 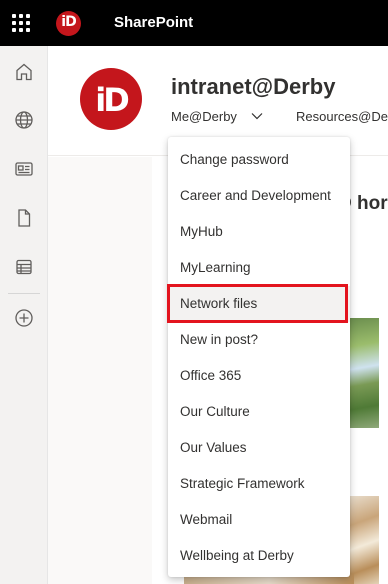 I want to click on menu-item-webmail: Webmail, so click(x=259, y=520).